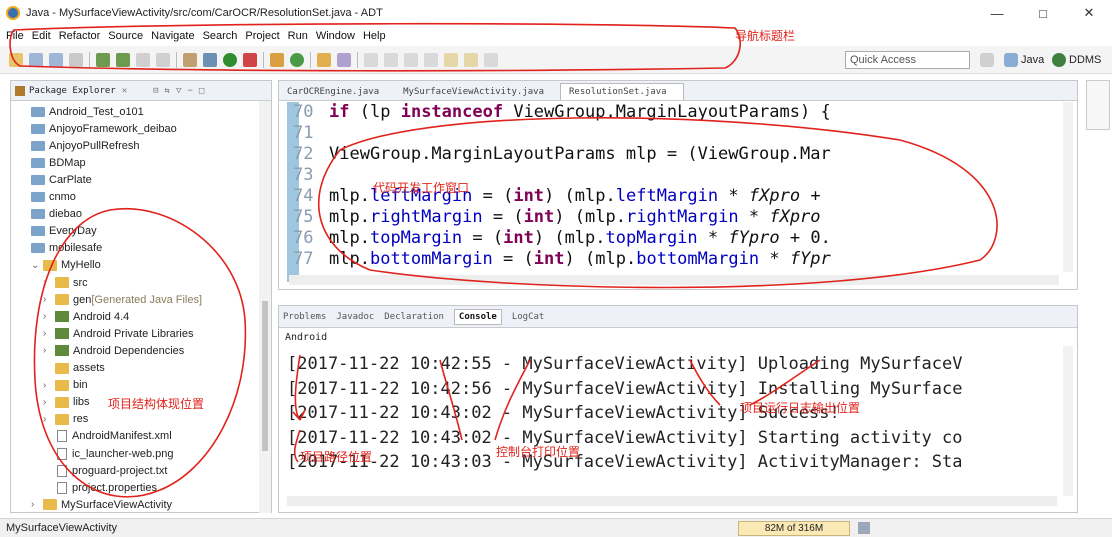 This screenshot has height=537, width=1112. I want to click on debug-icon, so click(210, 59).